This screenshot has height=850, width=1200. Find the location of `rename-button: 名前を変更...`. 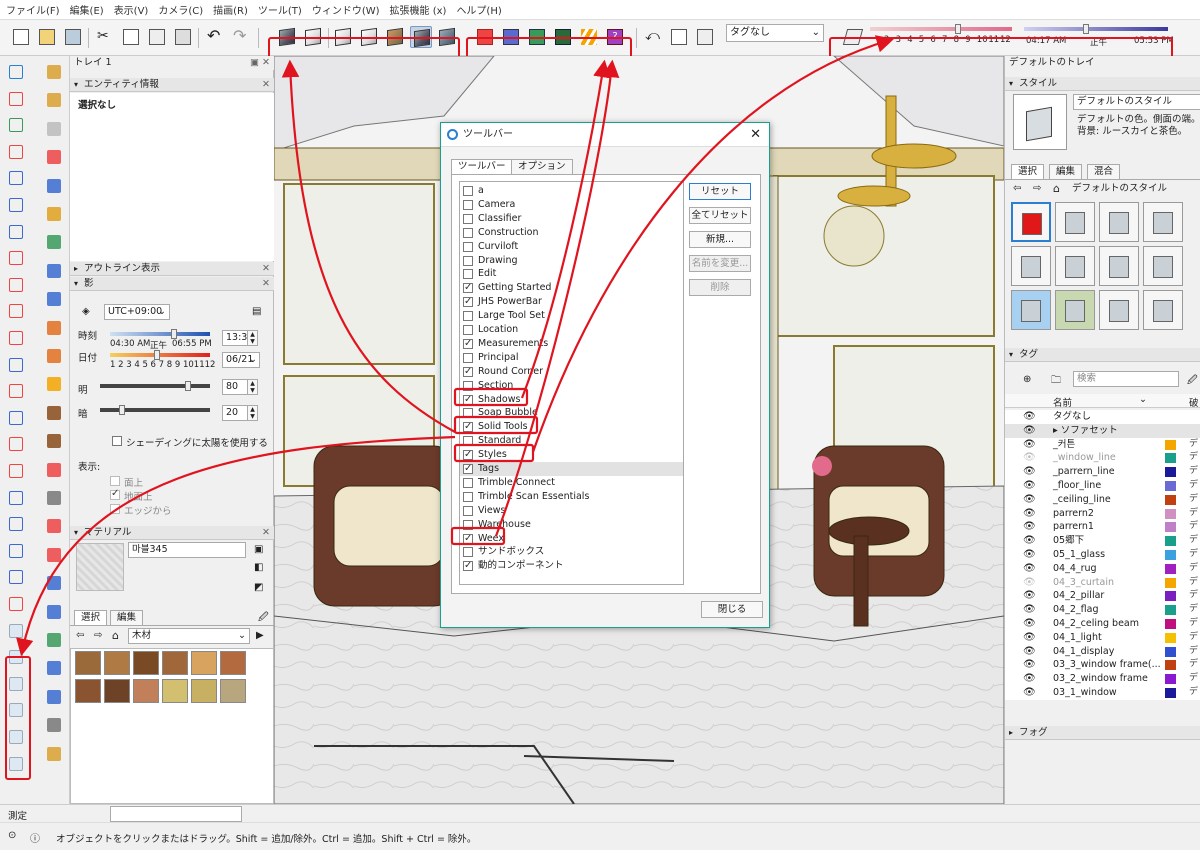

rename-button: 名前を変更... is located at coordinates (720, 263).